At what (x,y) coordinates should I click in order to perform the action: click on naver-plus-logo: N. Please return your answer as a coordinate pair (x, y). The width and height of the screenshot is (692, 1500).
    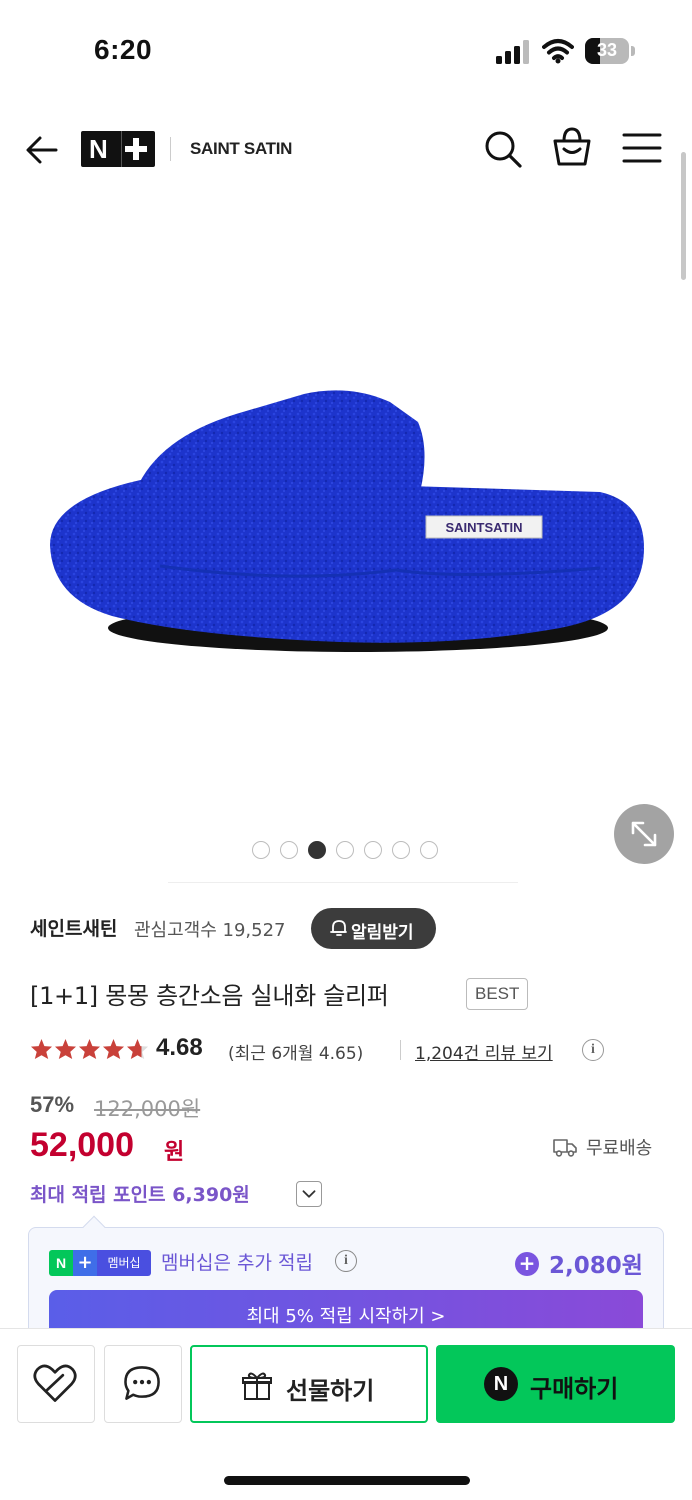
    Looking at the image, I should click on (118, 149).